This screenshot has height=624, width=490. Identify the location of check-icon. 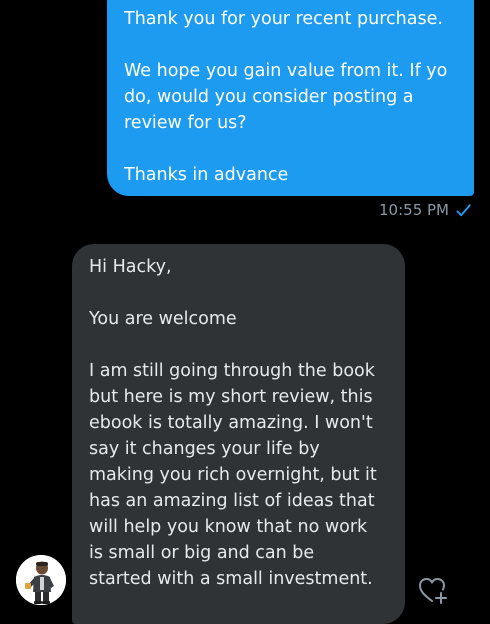
(463, 210).